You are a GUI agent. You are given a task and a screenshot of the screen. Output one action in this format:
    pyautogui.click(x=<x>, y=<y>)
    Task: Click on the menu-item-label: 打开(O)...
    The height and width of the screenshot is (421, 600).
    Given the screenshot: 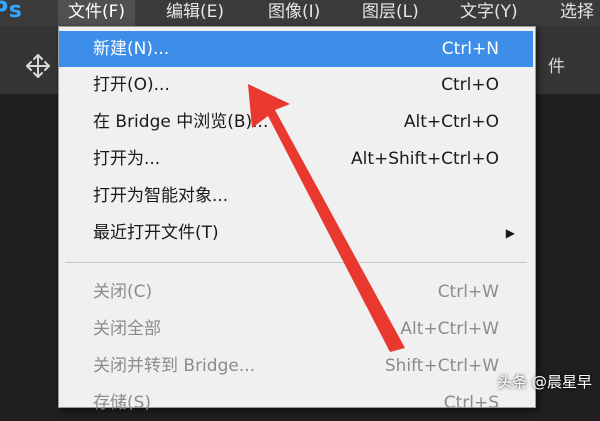 What is the action you would take?
    pyautogui.click(x=131, y=85)
    